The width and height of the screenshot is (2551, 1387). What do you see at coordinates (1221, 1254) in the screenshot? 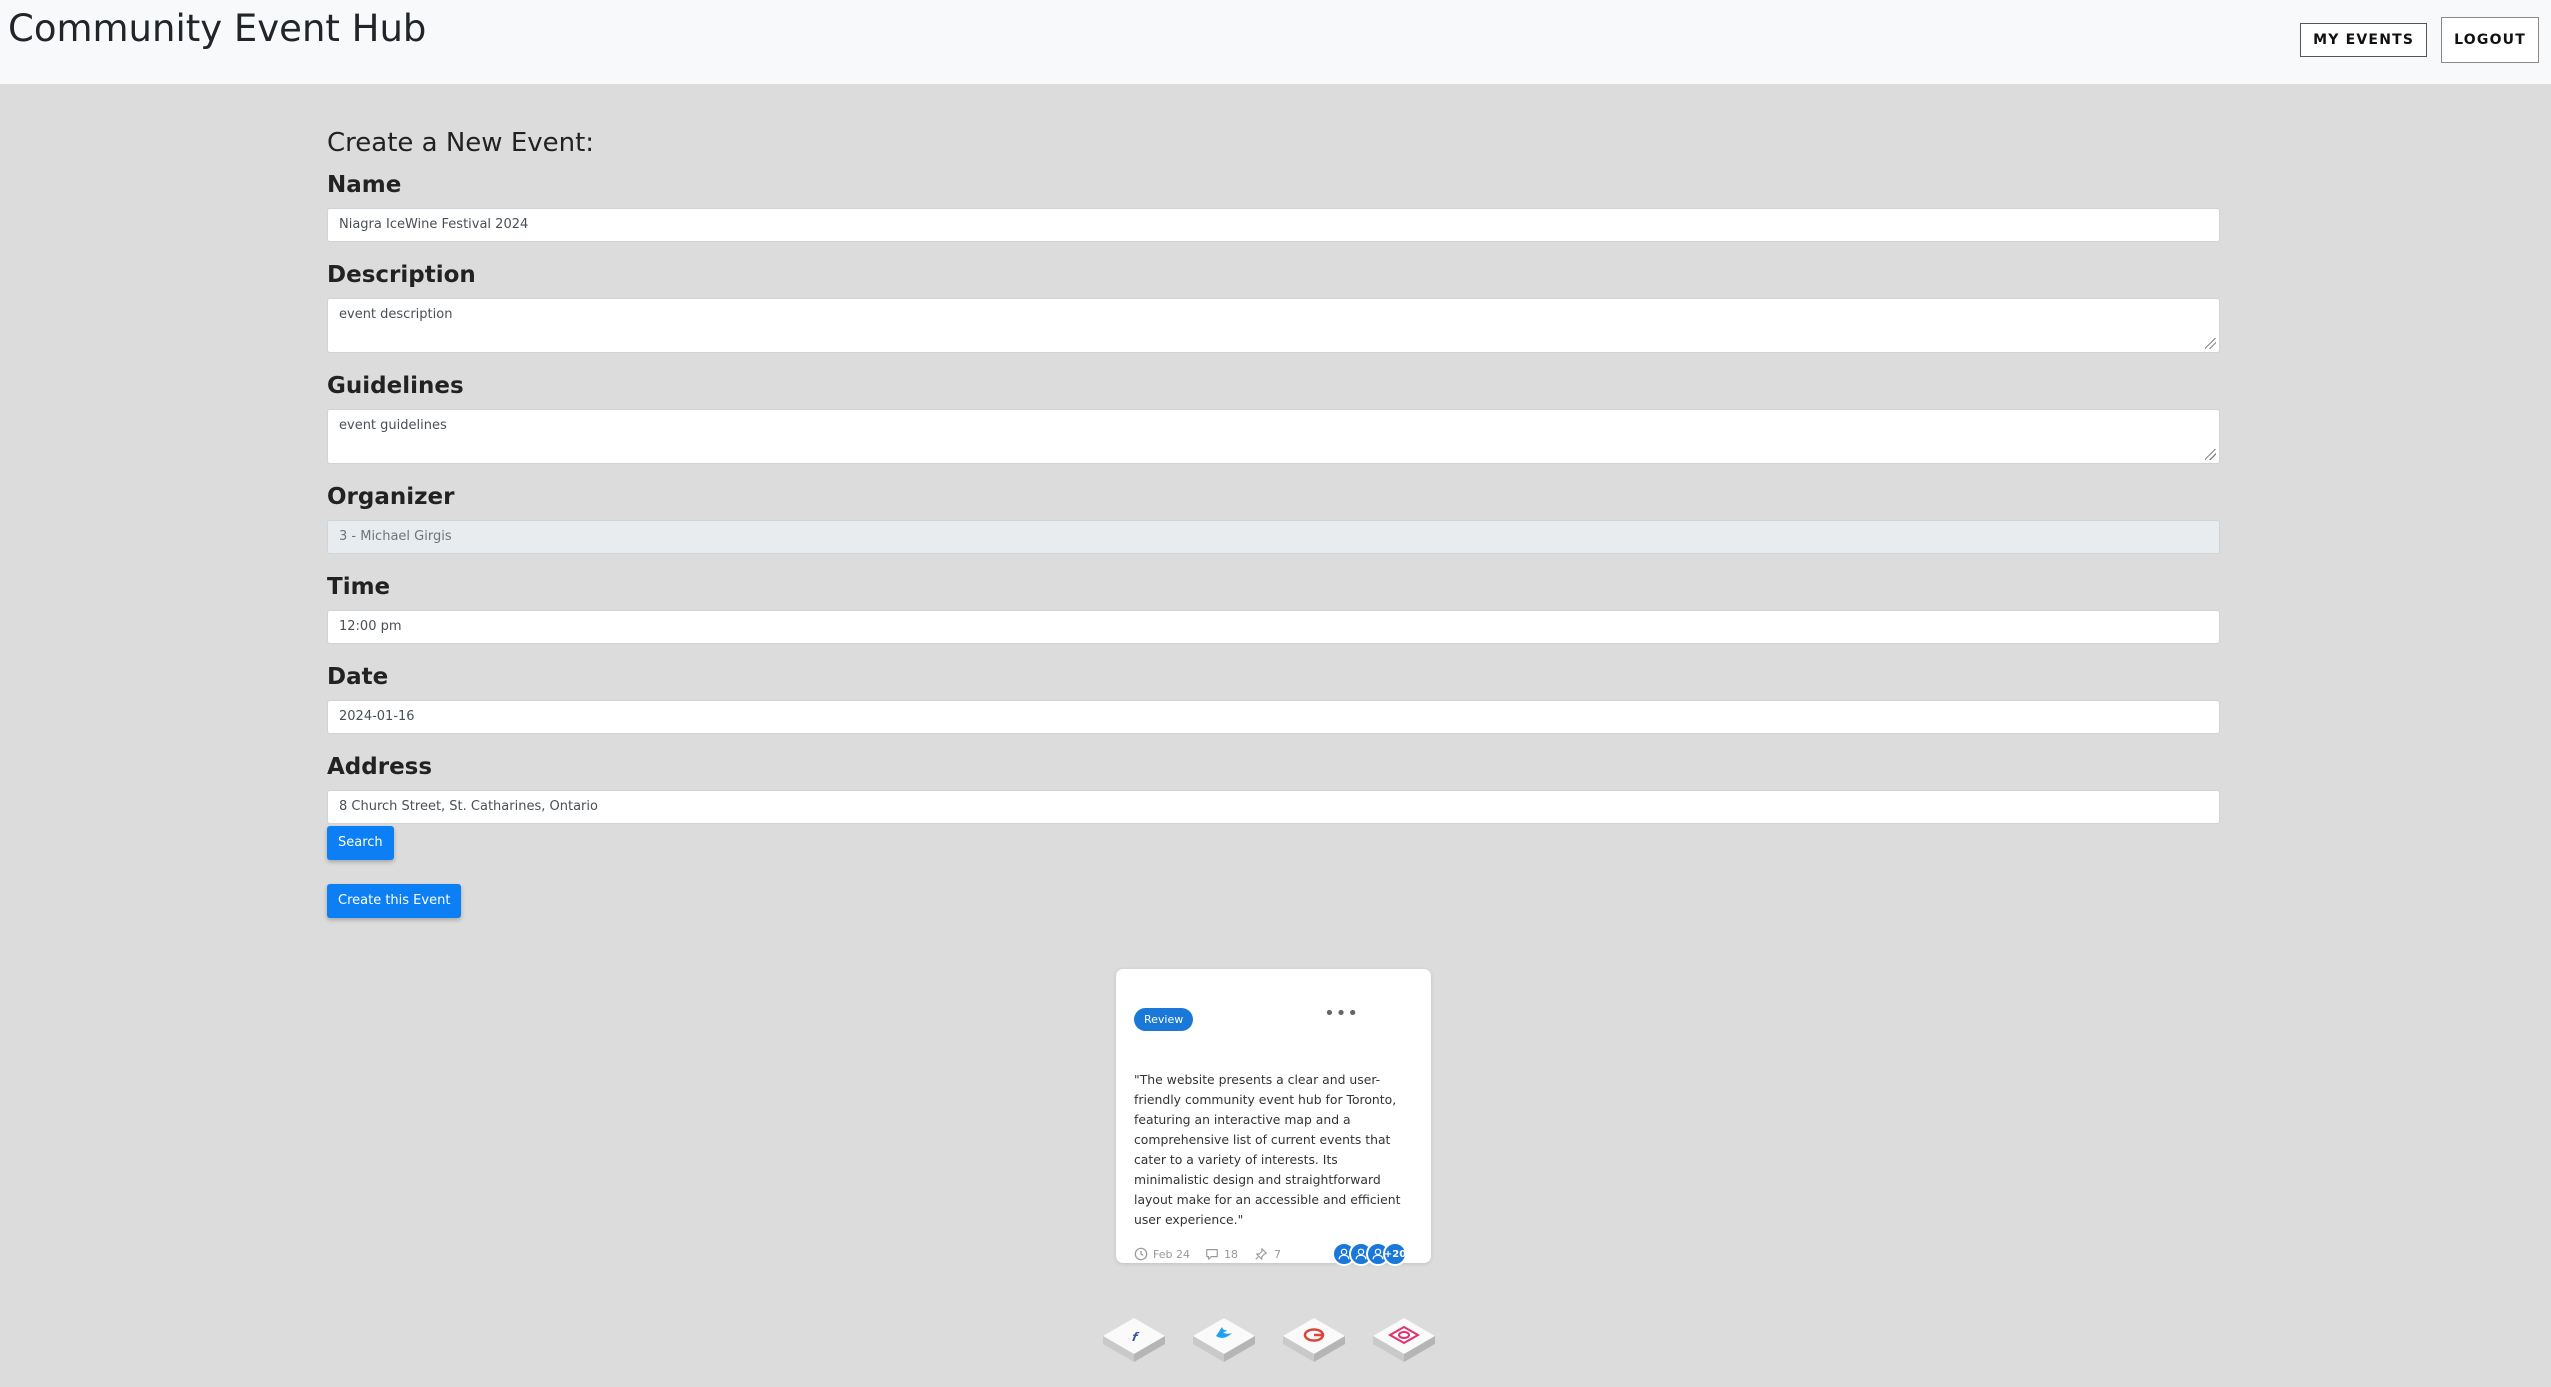
I see `comments-meta: 18` at bounding box center [1221, 1254].